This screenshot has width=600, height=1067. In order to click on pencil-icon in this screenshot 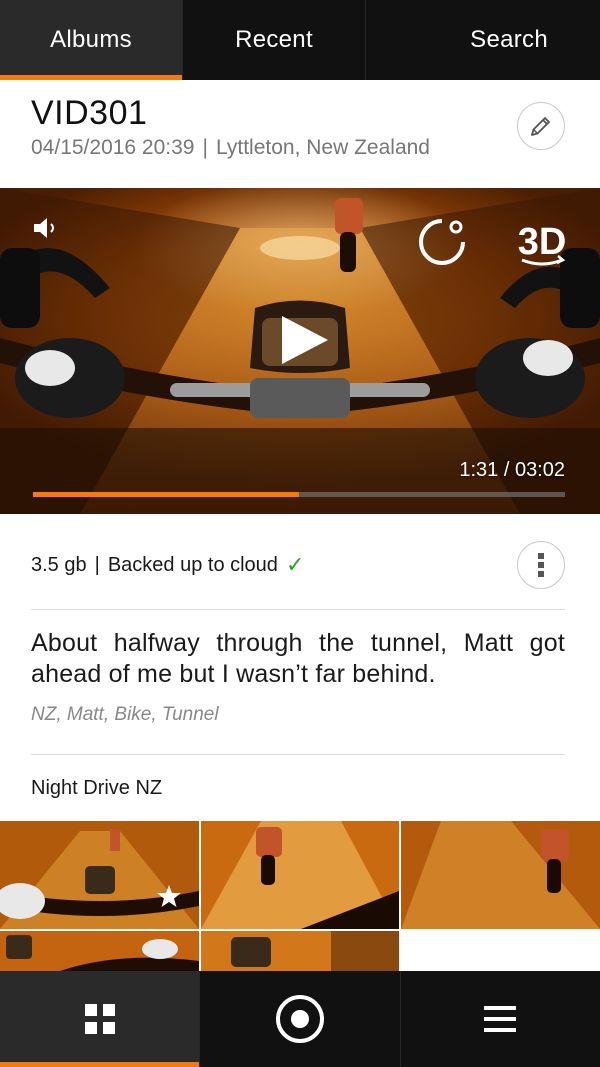, I will do `click(540, 126)`.